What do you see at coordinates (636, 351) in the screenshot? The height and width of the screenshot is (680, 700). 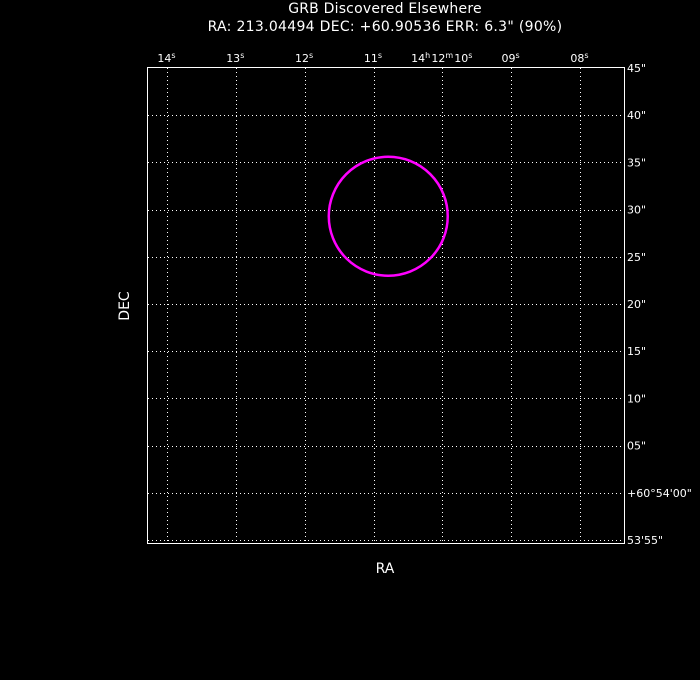 I see `y-tick-label: 15"` at bounding box center [636, 351].